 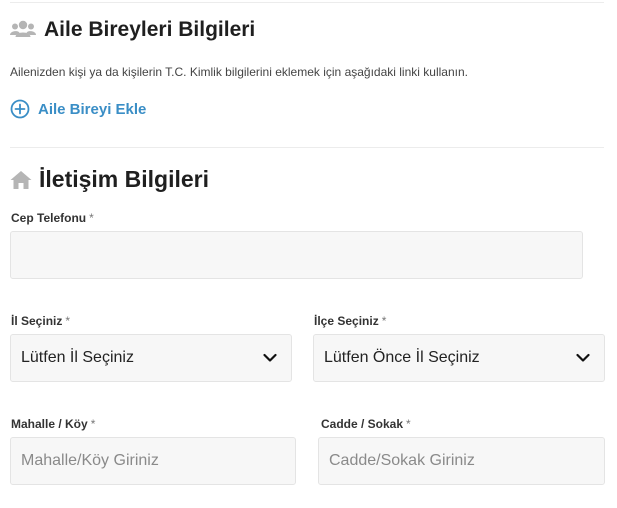 I want to click on add-family-member-link: Aile Bireyi Ekle, so click(x=78, y=109).